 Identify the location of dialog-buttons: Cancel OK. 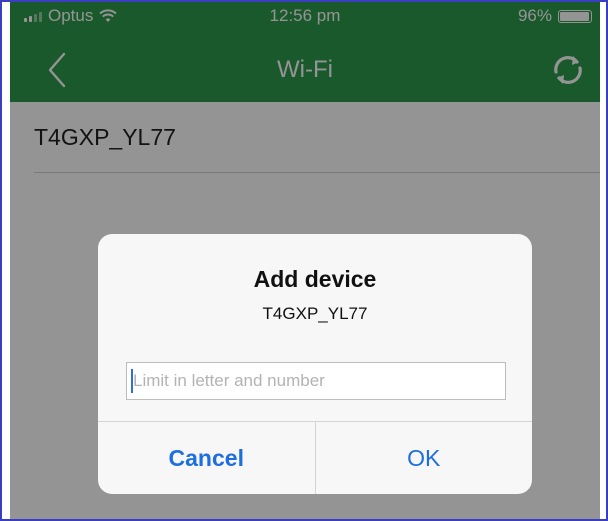
(315, 457).